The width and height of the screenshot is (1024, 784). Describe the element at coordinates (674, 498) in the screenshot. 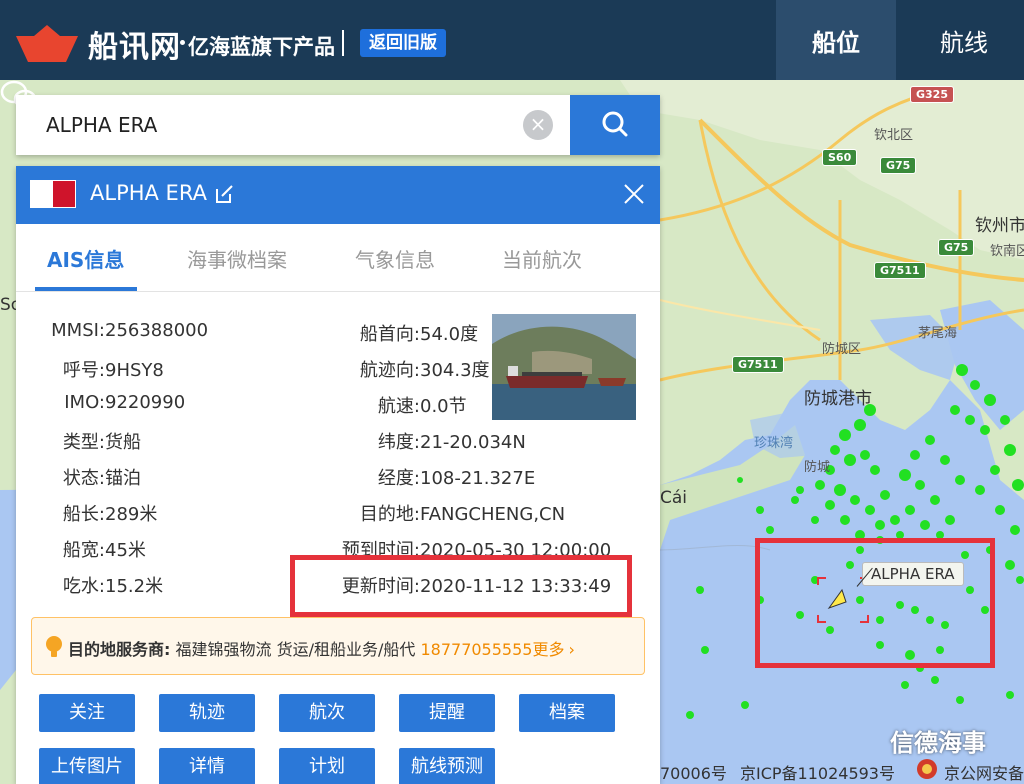

I see `map-label: Cái` at that location.